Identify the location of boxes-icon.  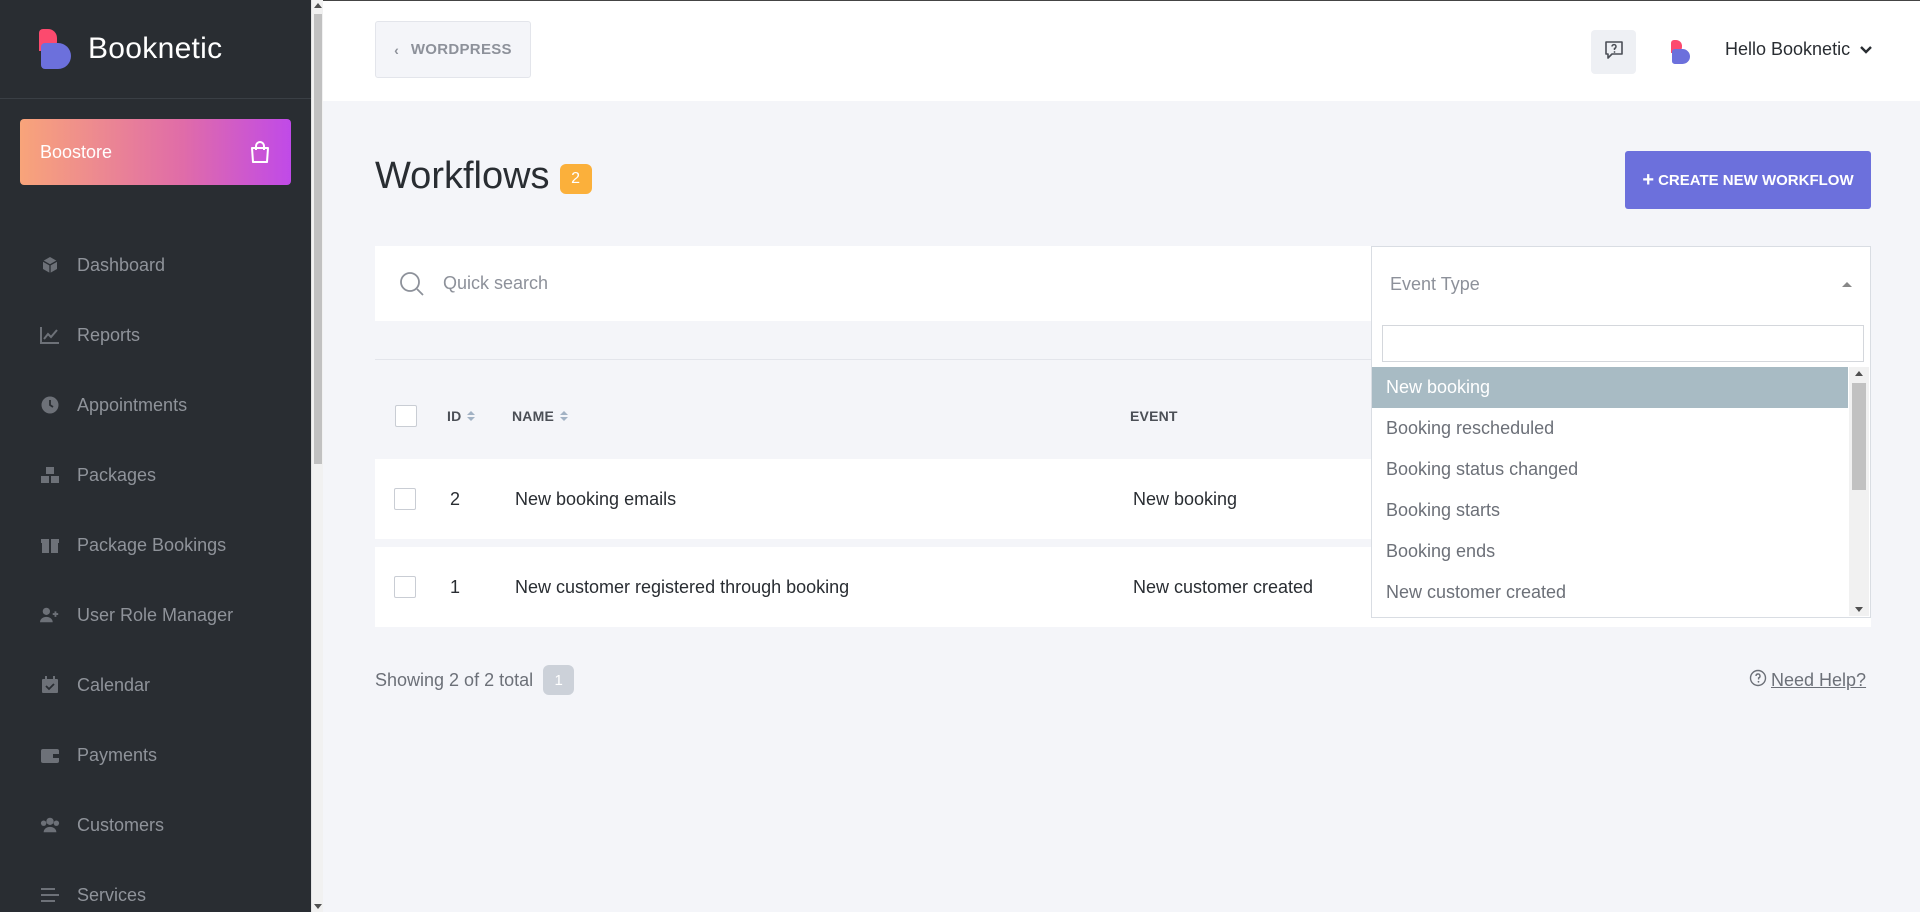
(50, 475).